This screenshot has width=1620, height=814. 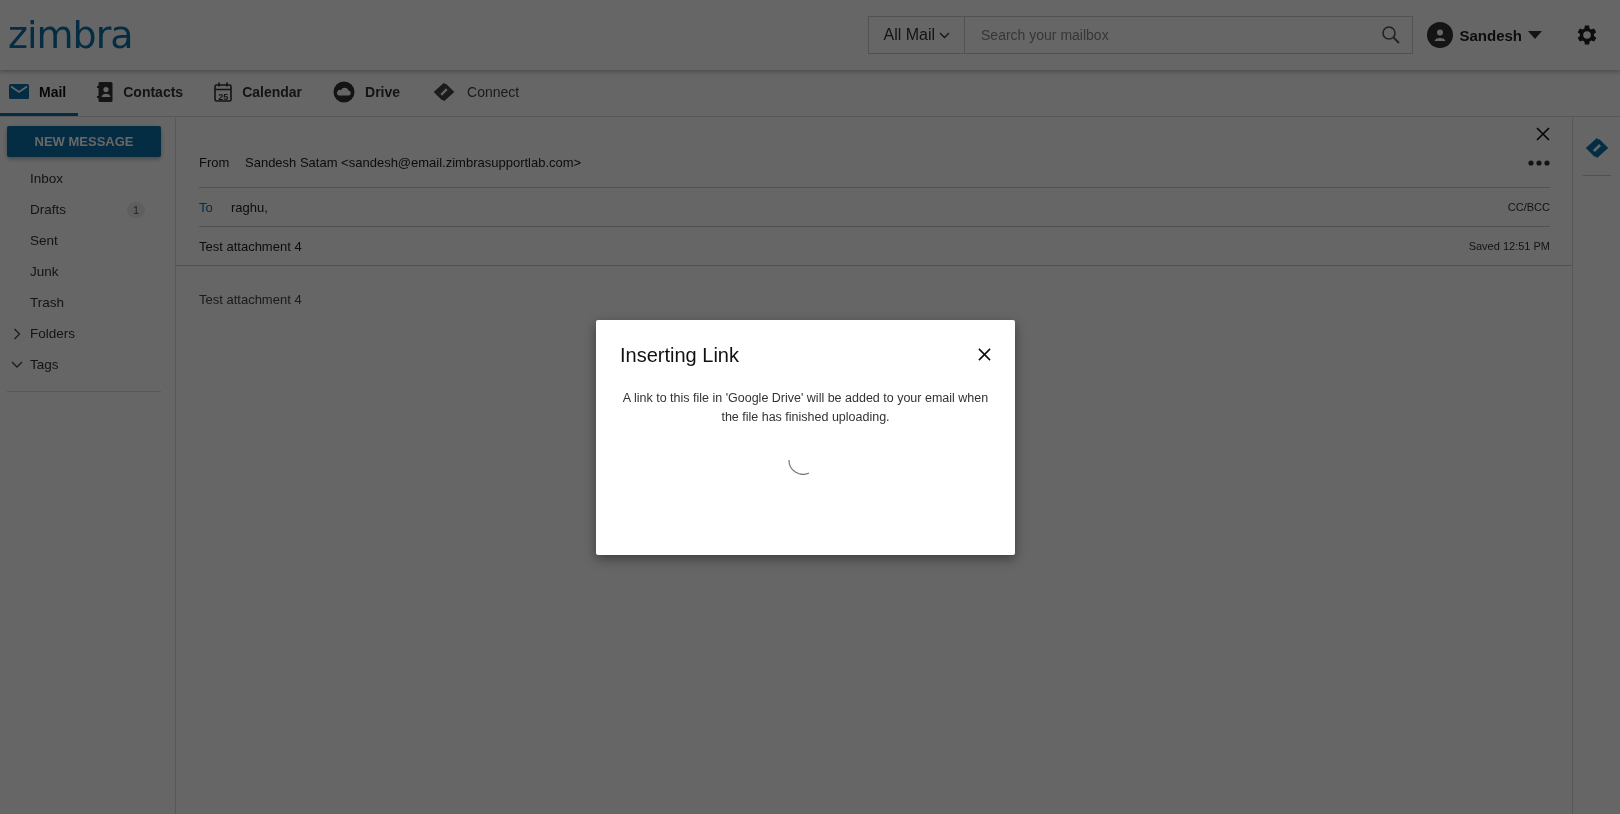 What do you see at coordinates (368, 93) in the screenshot?
I see `nav-tab: Drive` at bounding box center [368, 93].